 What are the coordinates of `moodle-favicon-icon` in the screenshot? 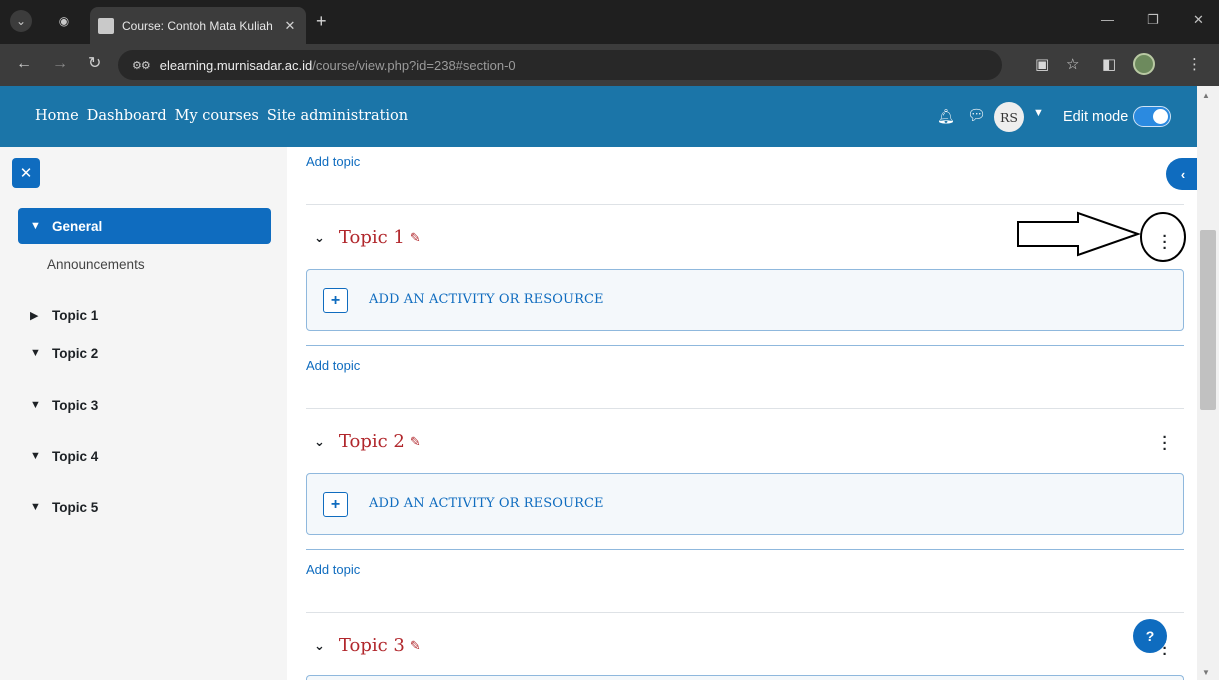 It's located at (106, 25).